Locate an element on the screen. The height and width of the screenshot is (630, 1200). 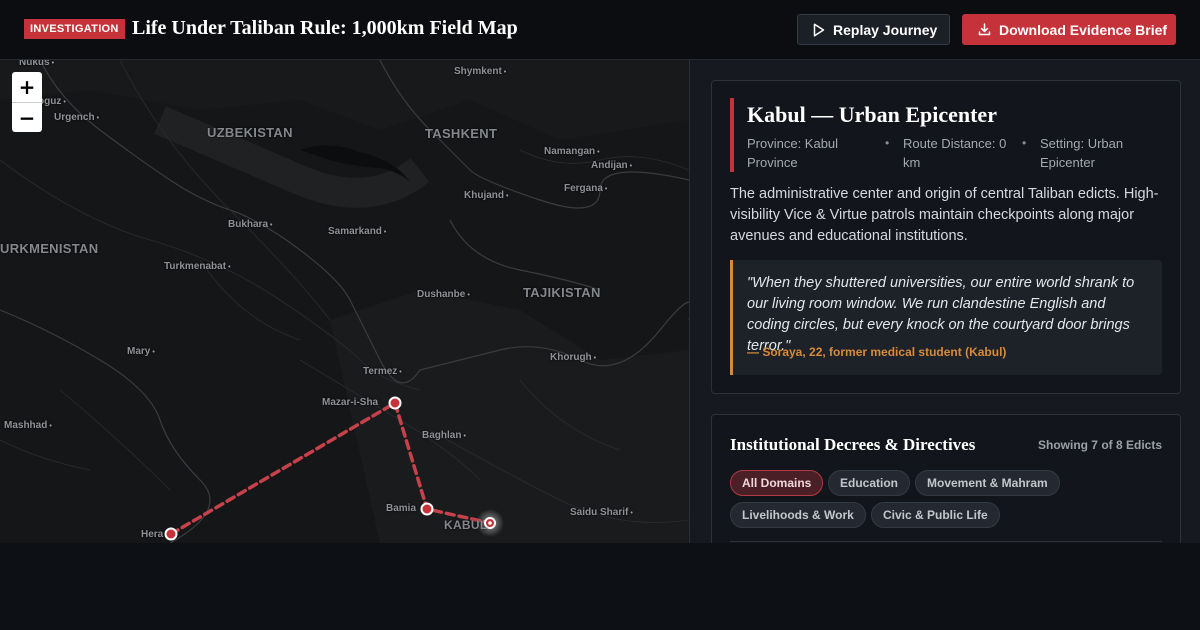
map-label-city: Urgench is located at coordinates (76, 117).